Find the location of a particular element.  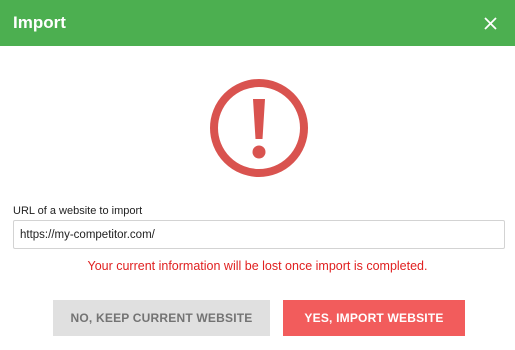

url-field-label: URL of a website to import is located at coordinates (78, 211).